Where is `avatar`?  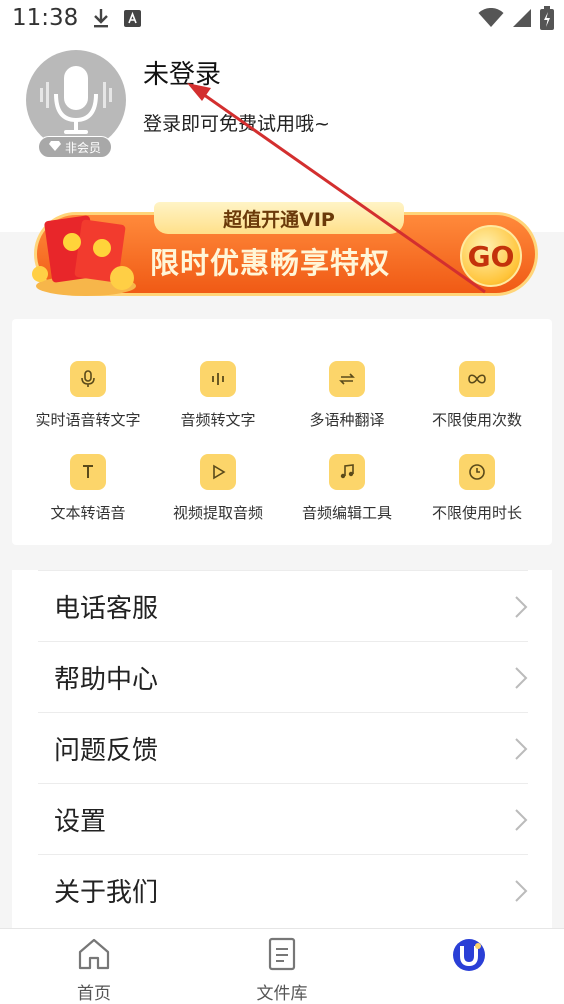
avatar is located at coordinates (76, 100).